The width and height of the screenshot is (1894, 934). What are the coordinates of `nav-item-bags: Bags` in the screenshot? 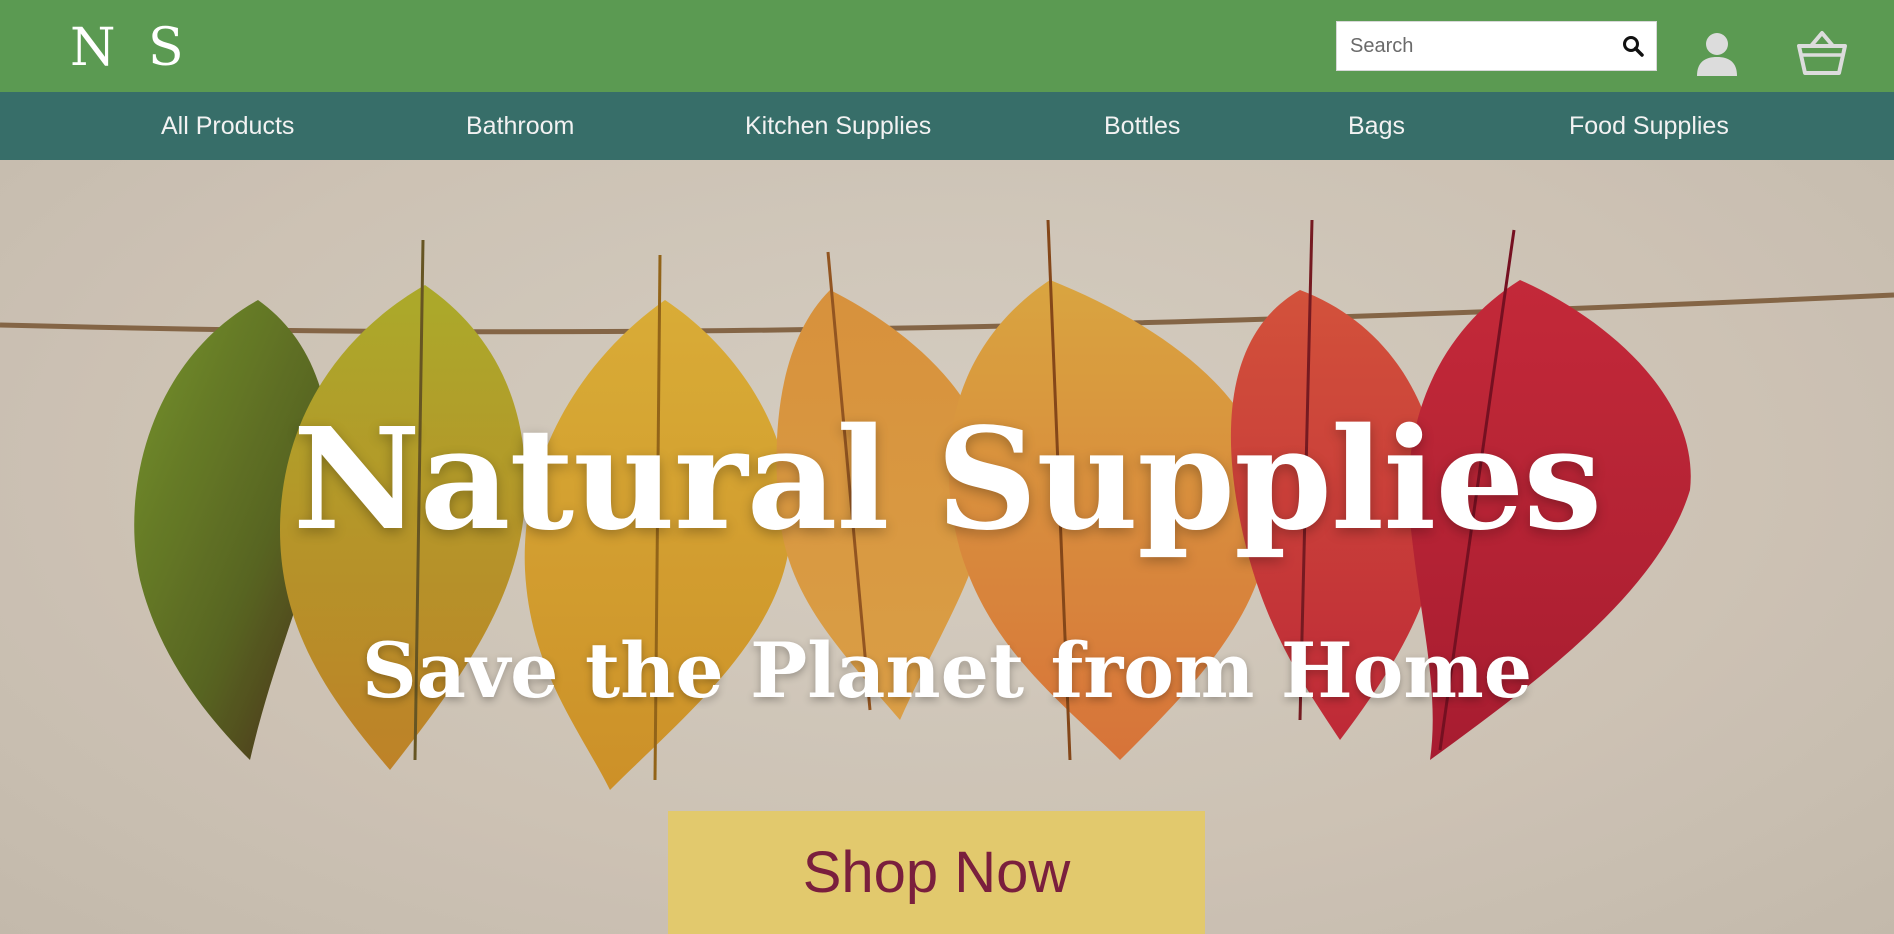 It's located at (1376, 126).